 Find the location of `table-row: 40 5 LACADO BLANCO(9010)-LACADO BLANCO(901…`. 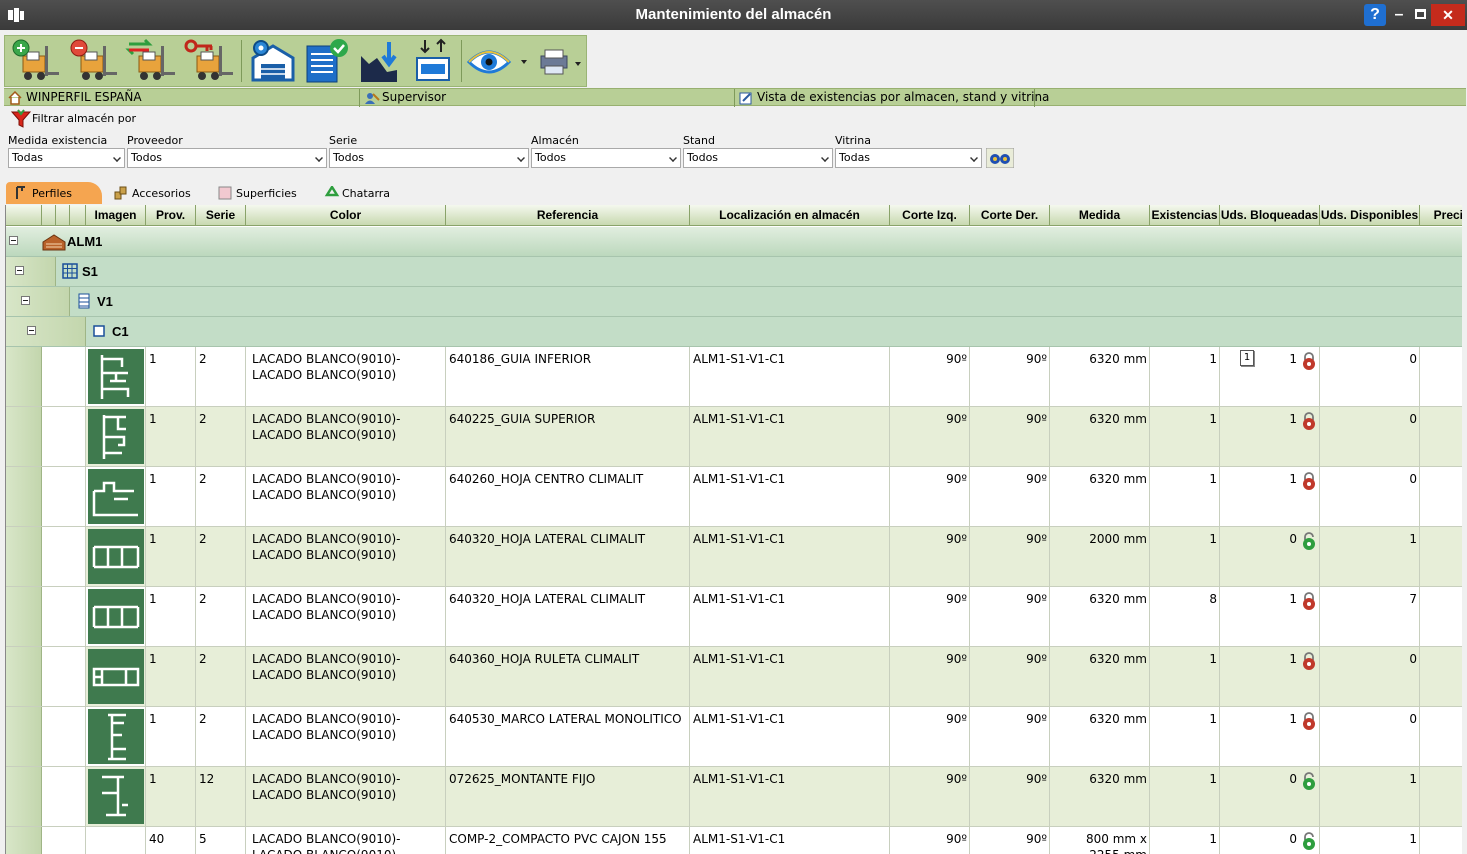

table-row: 40 5 LACADO BLANCO(9010)-LACADO BLANCO(901… is located at coordinates (734, 840).